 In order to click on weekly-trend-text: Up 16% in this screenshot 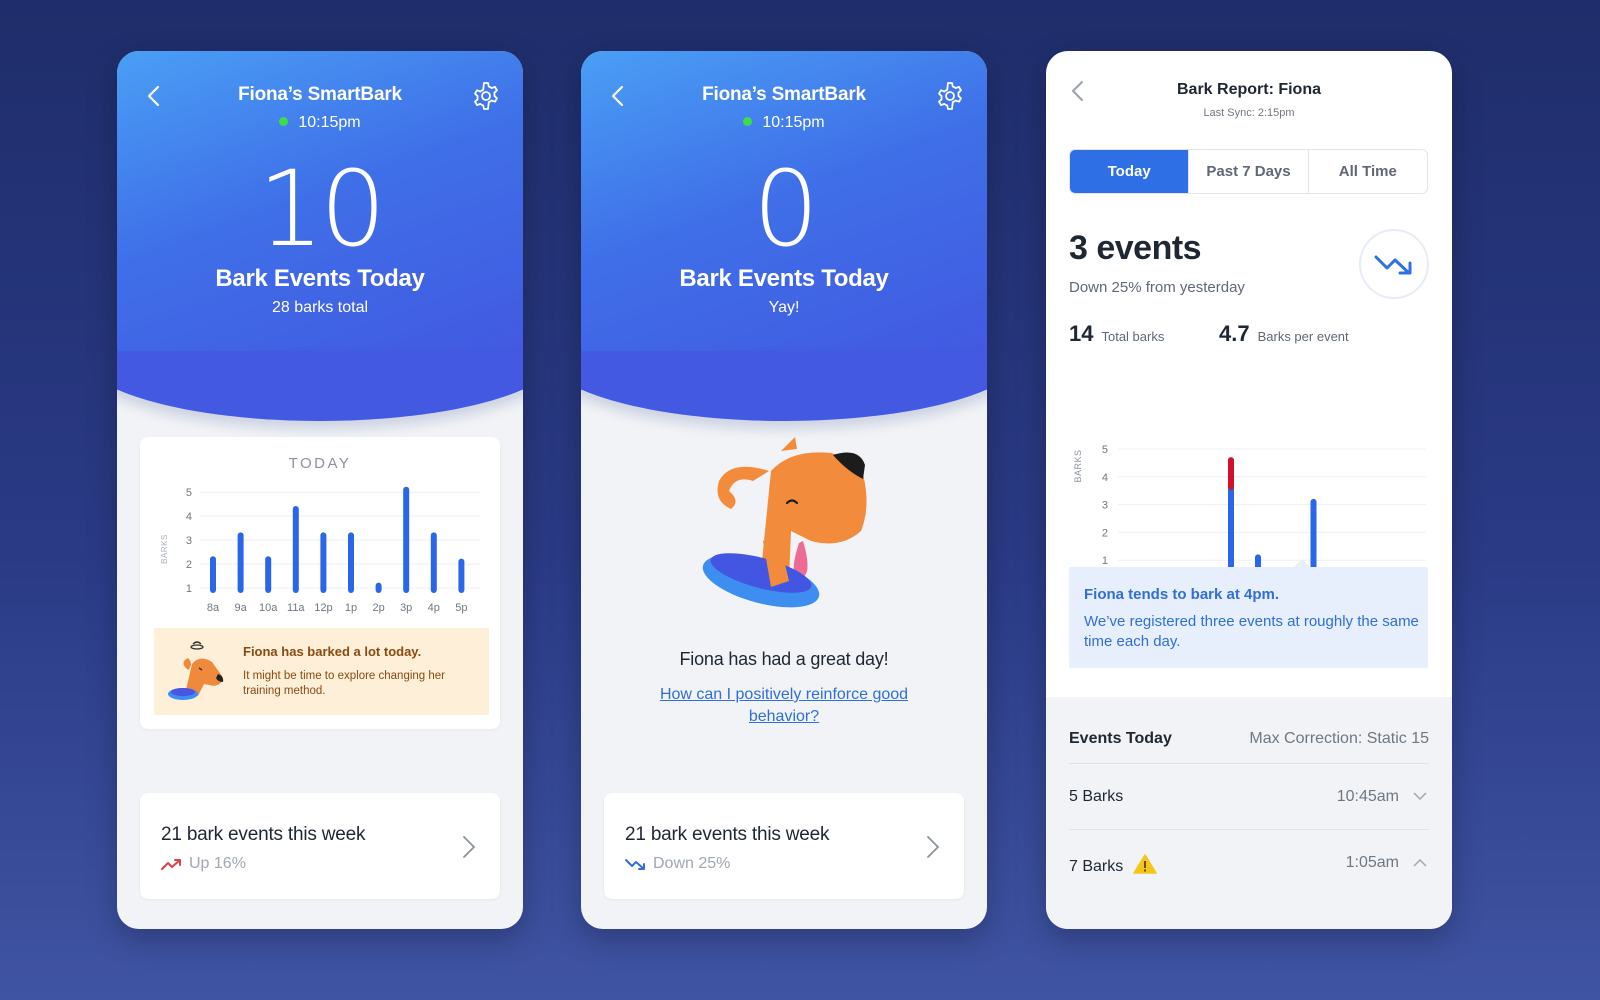, I will do `click(217, 863)`.